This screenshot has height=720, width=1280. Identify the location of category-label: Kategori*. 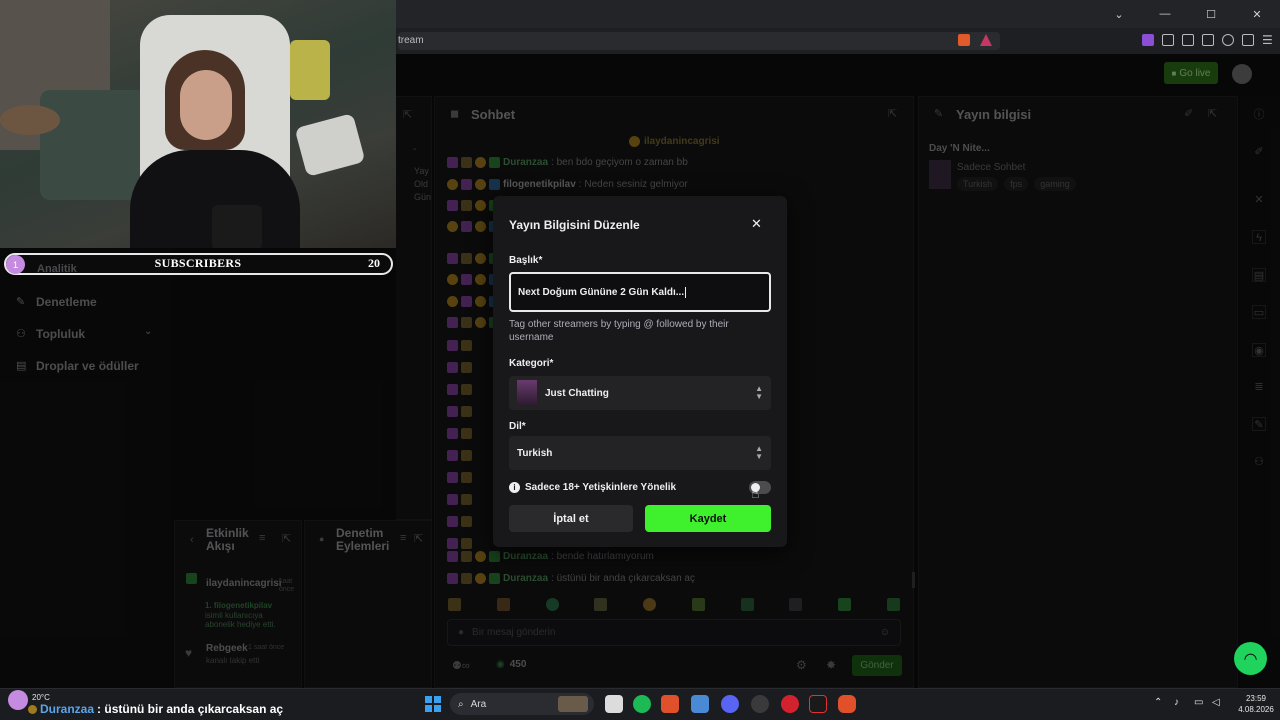
(531, 363).